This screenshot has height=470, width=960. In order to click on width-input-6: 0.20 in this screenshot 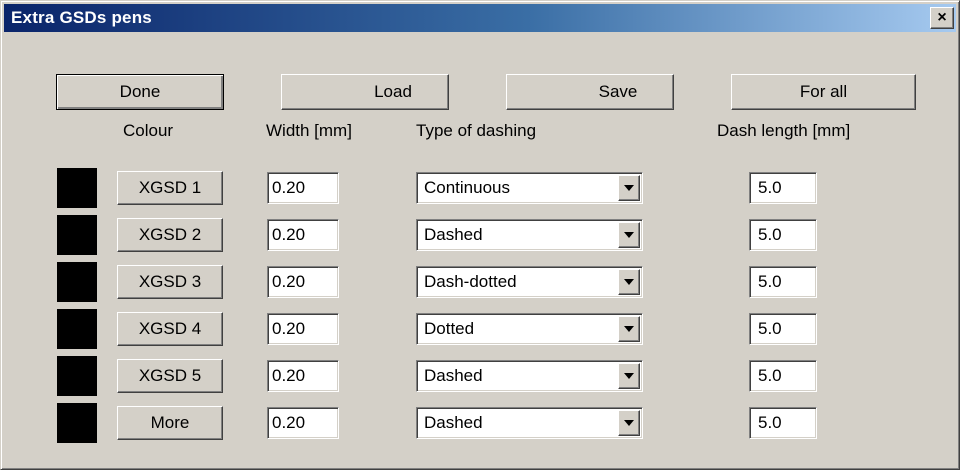, I will do `click(303, 423)`.